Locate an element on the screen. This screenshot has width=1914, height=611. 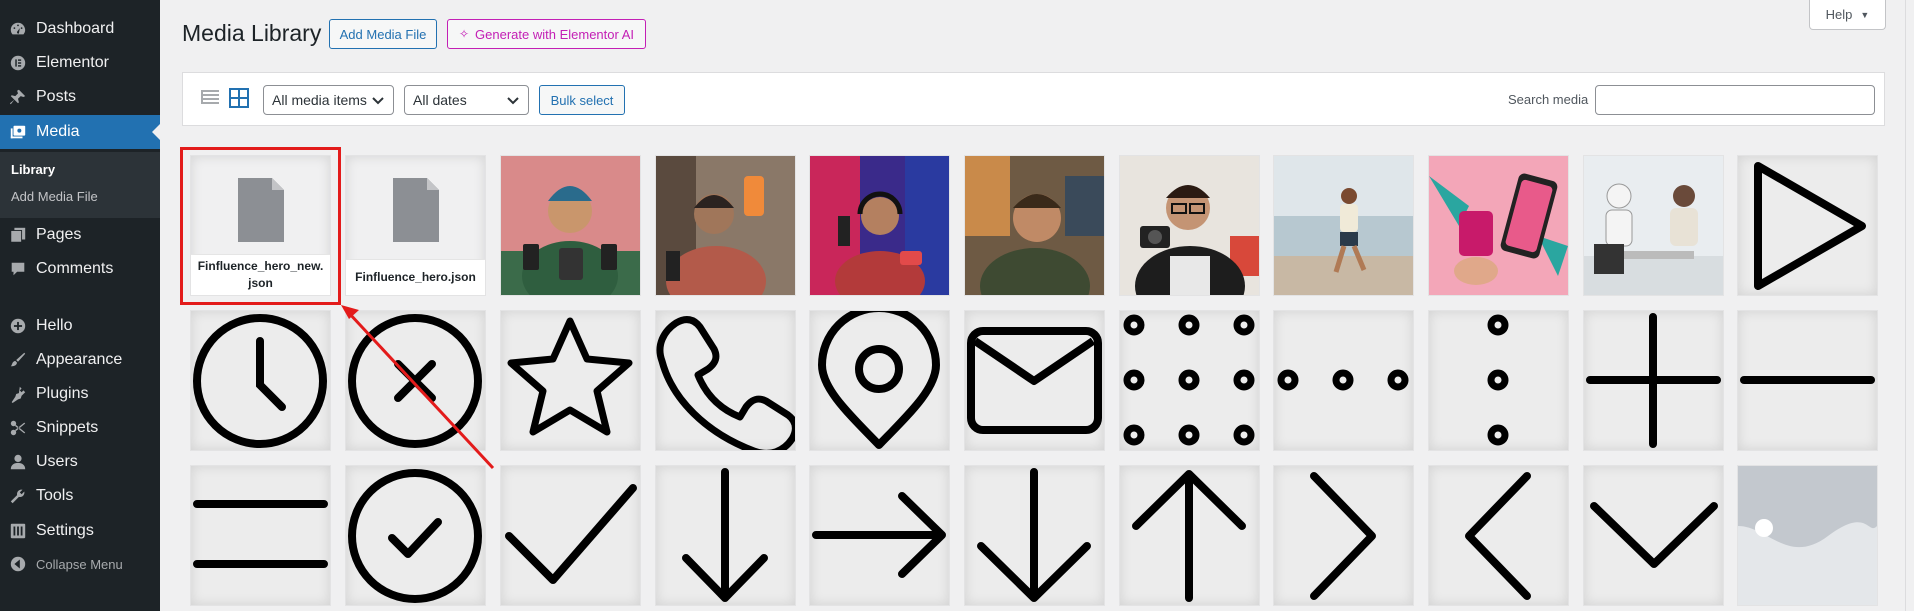
scrollbar is located at coordinates (1909, 305).